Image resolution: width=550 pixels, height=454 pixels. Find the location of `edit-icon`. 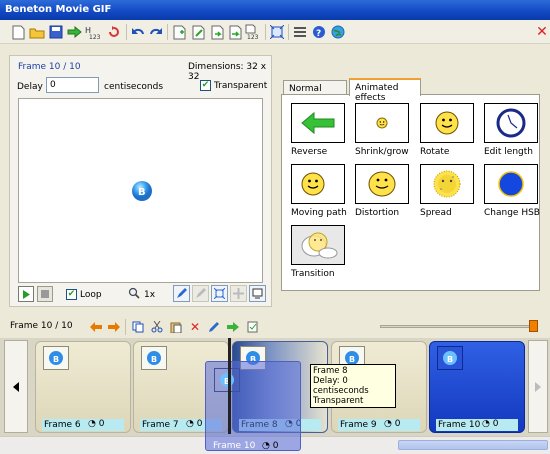

edit-icon is located at coordinates (214, 327).